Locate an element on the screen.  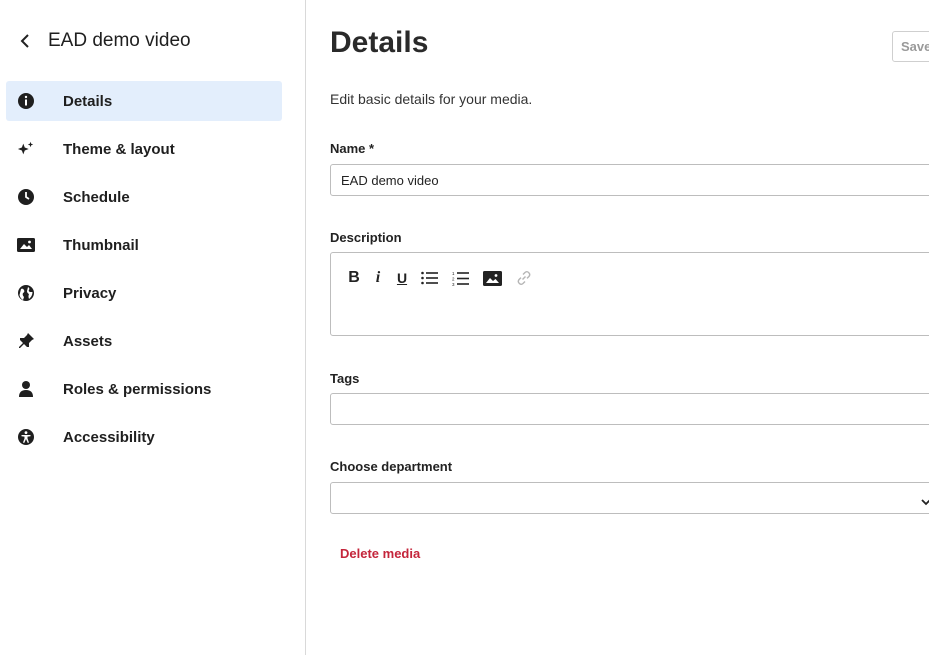
sidebar-item-label: Privacy is located at coordinates (90, 293).